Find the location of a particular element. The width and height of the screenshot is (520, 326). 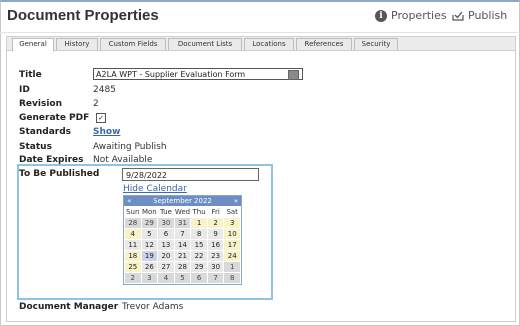

calendar-day: 14 is located at coordinates (182, 245).